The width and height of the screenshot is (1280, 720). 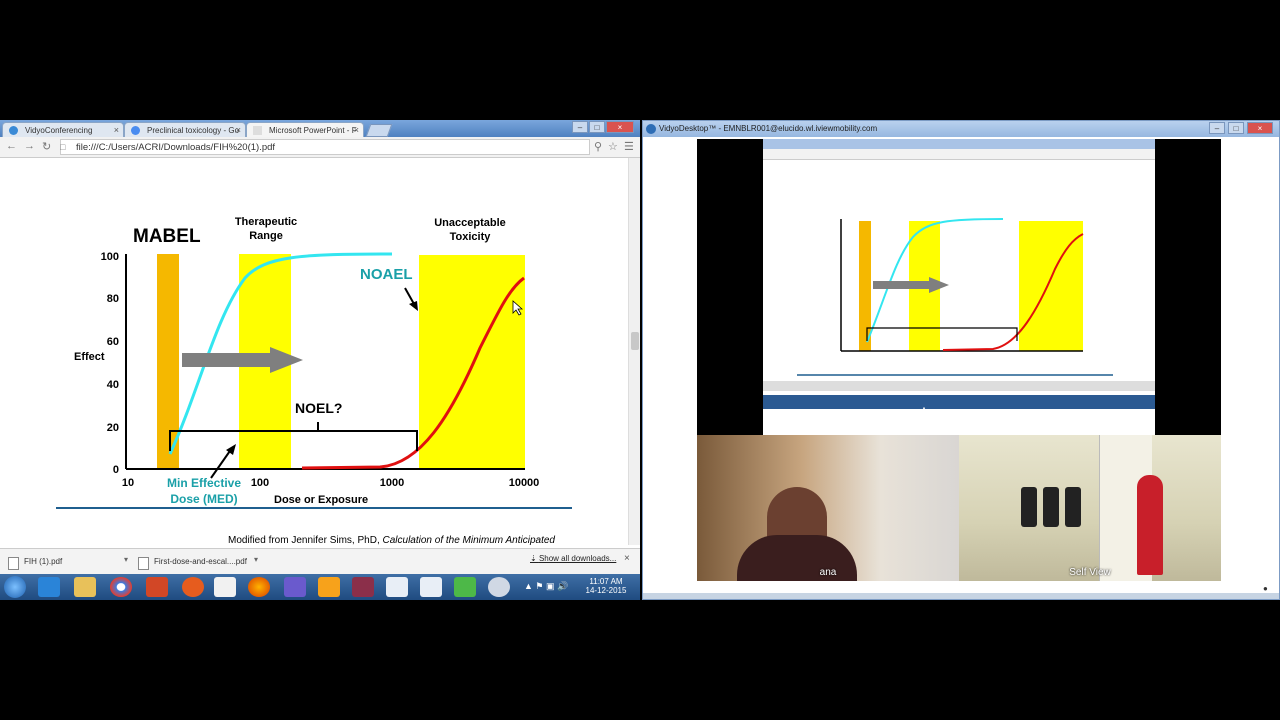 I want to click on noael-pointer-line, so click(x=409, y=296).